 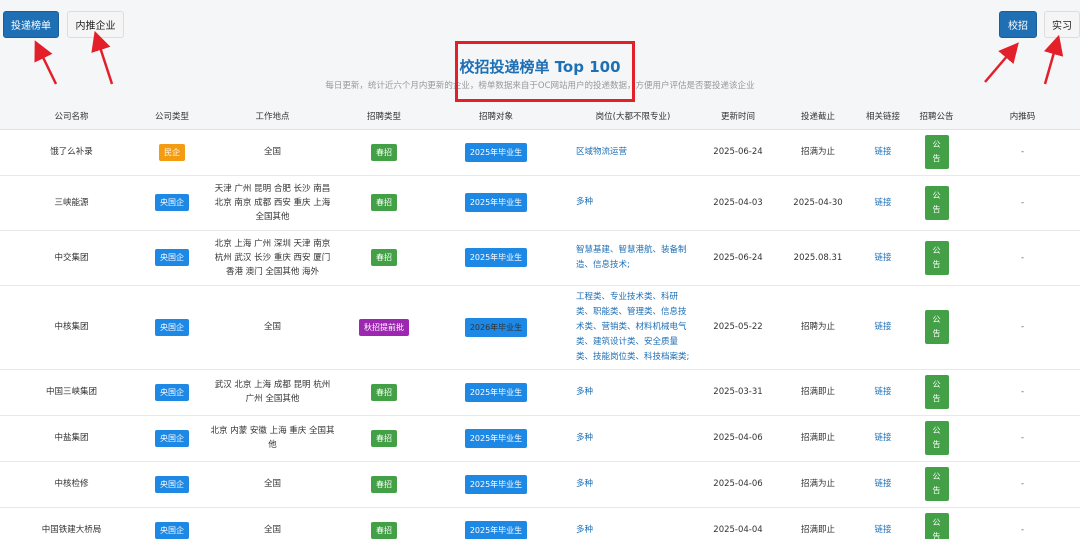 I want to click on recruit-type-cell: 秋招提前批, so click(x=384, y=327).